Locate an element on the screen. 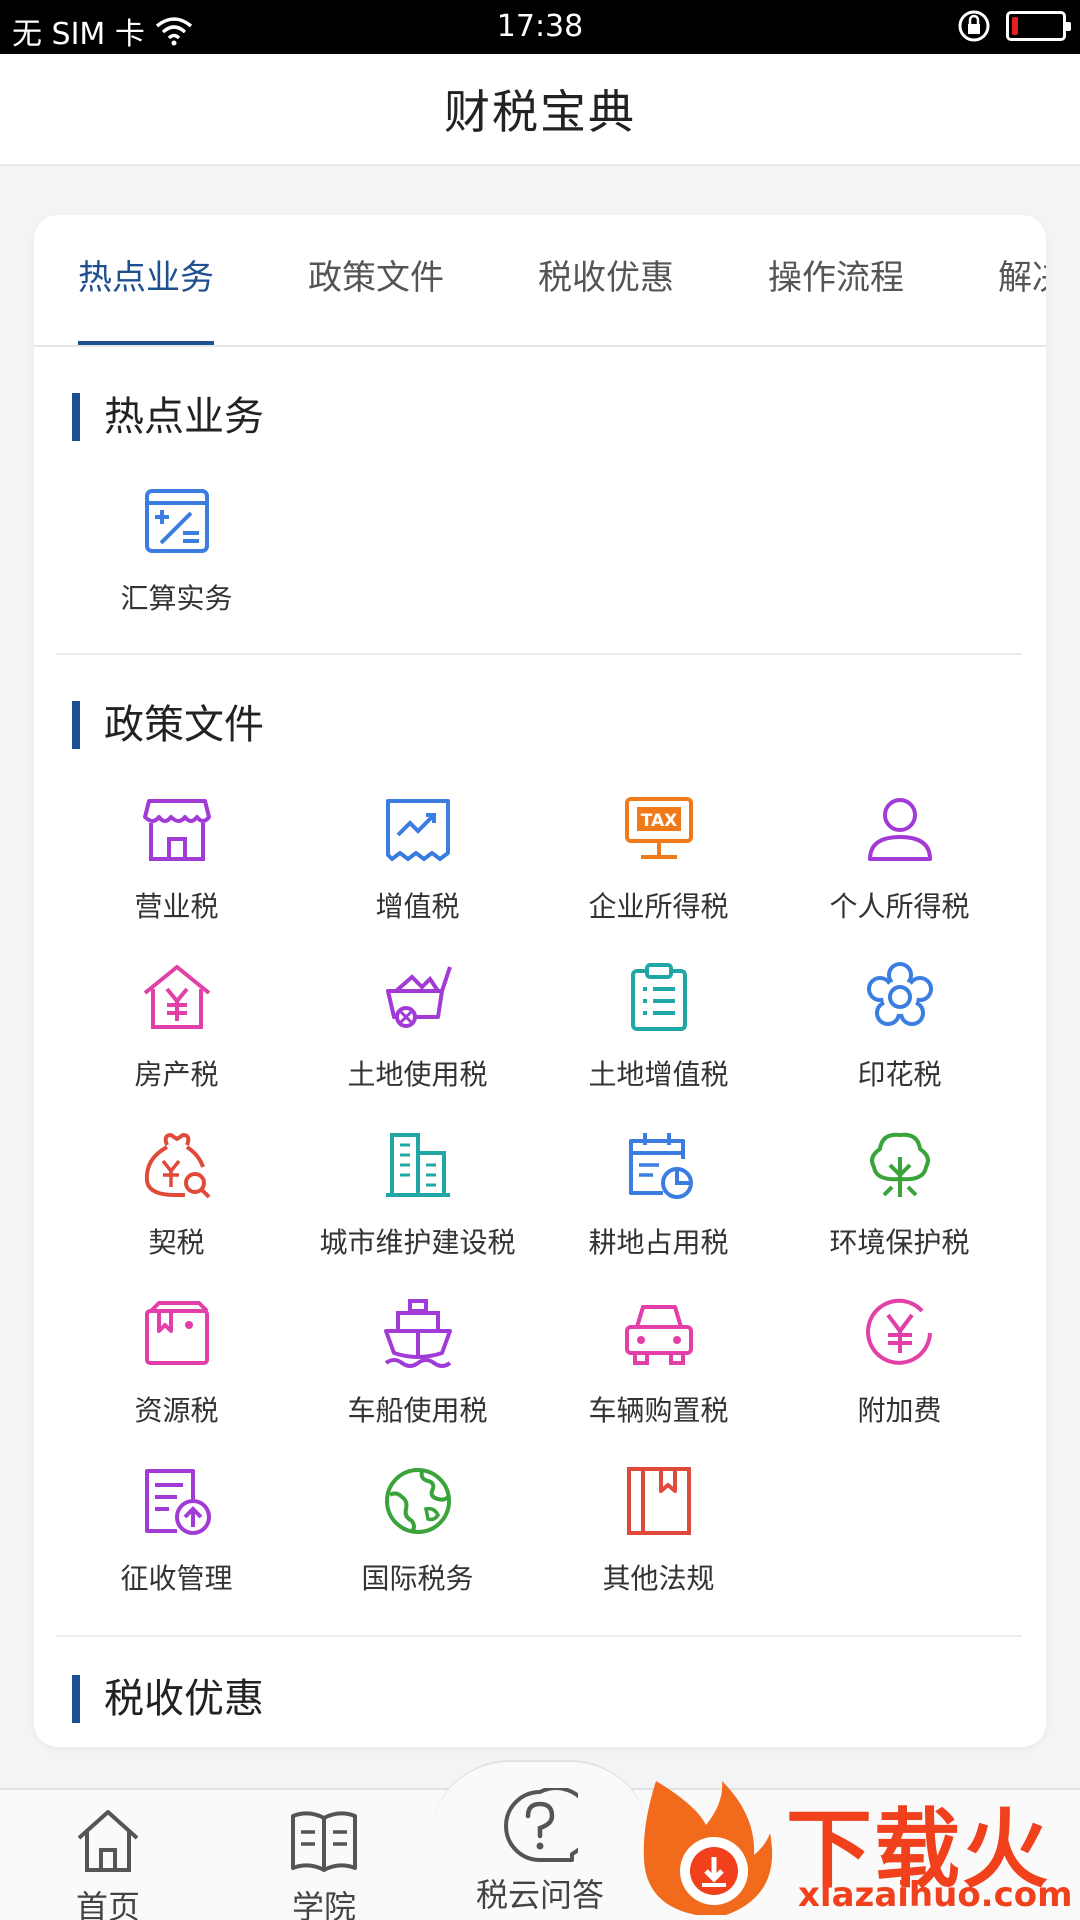 This screenshot has width=1080, height=1920. open-book-icon is located at coordinates (324, 1841).